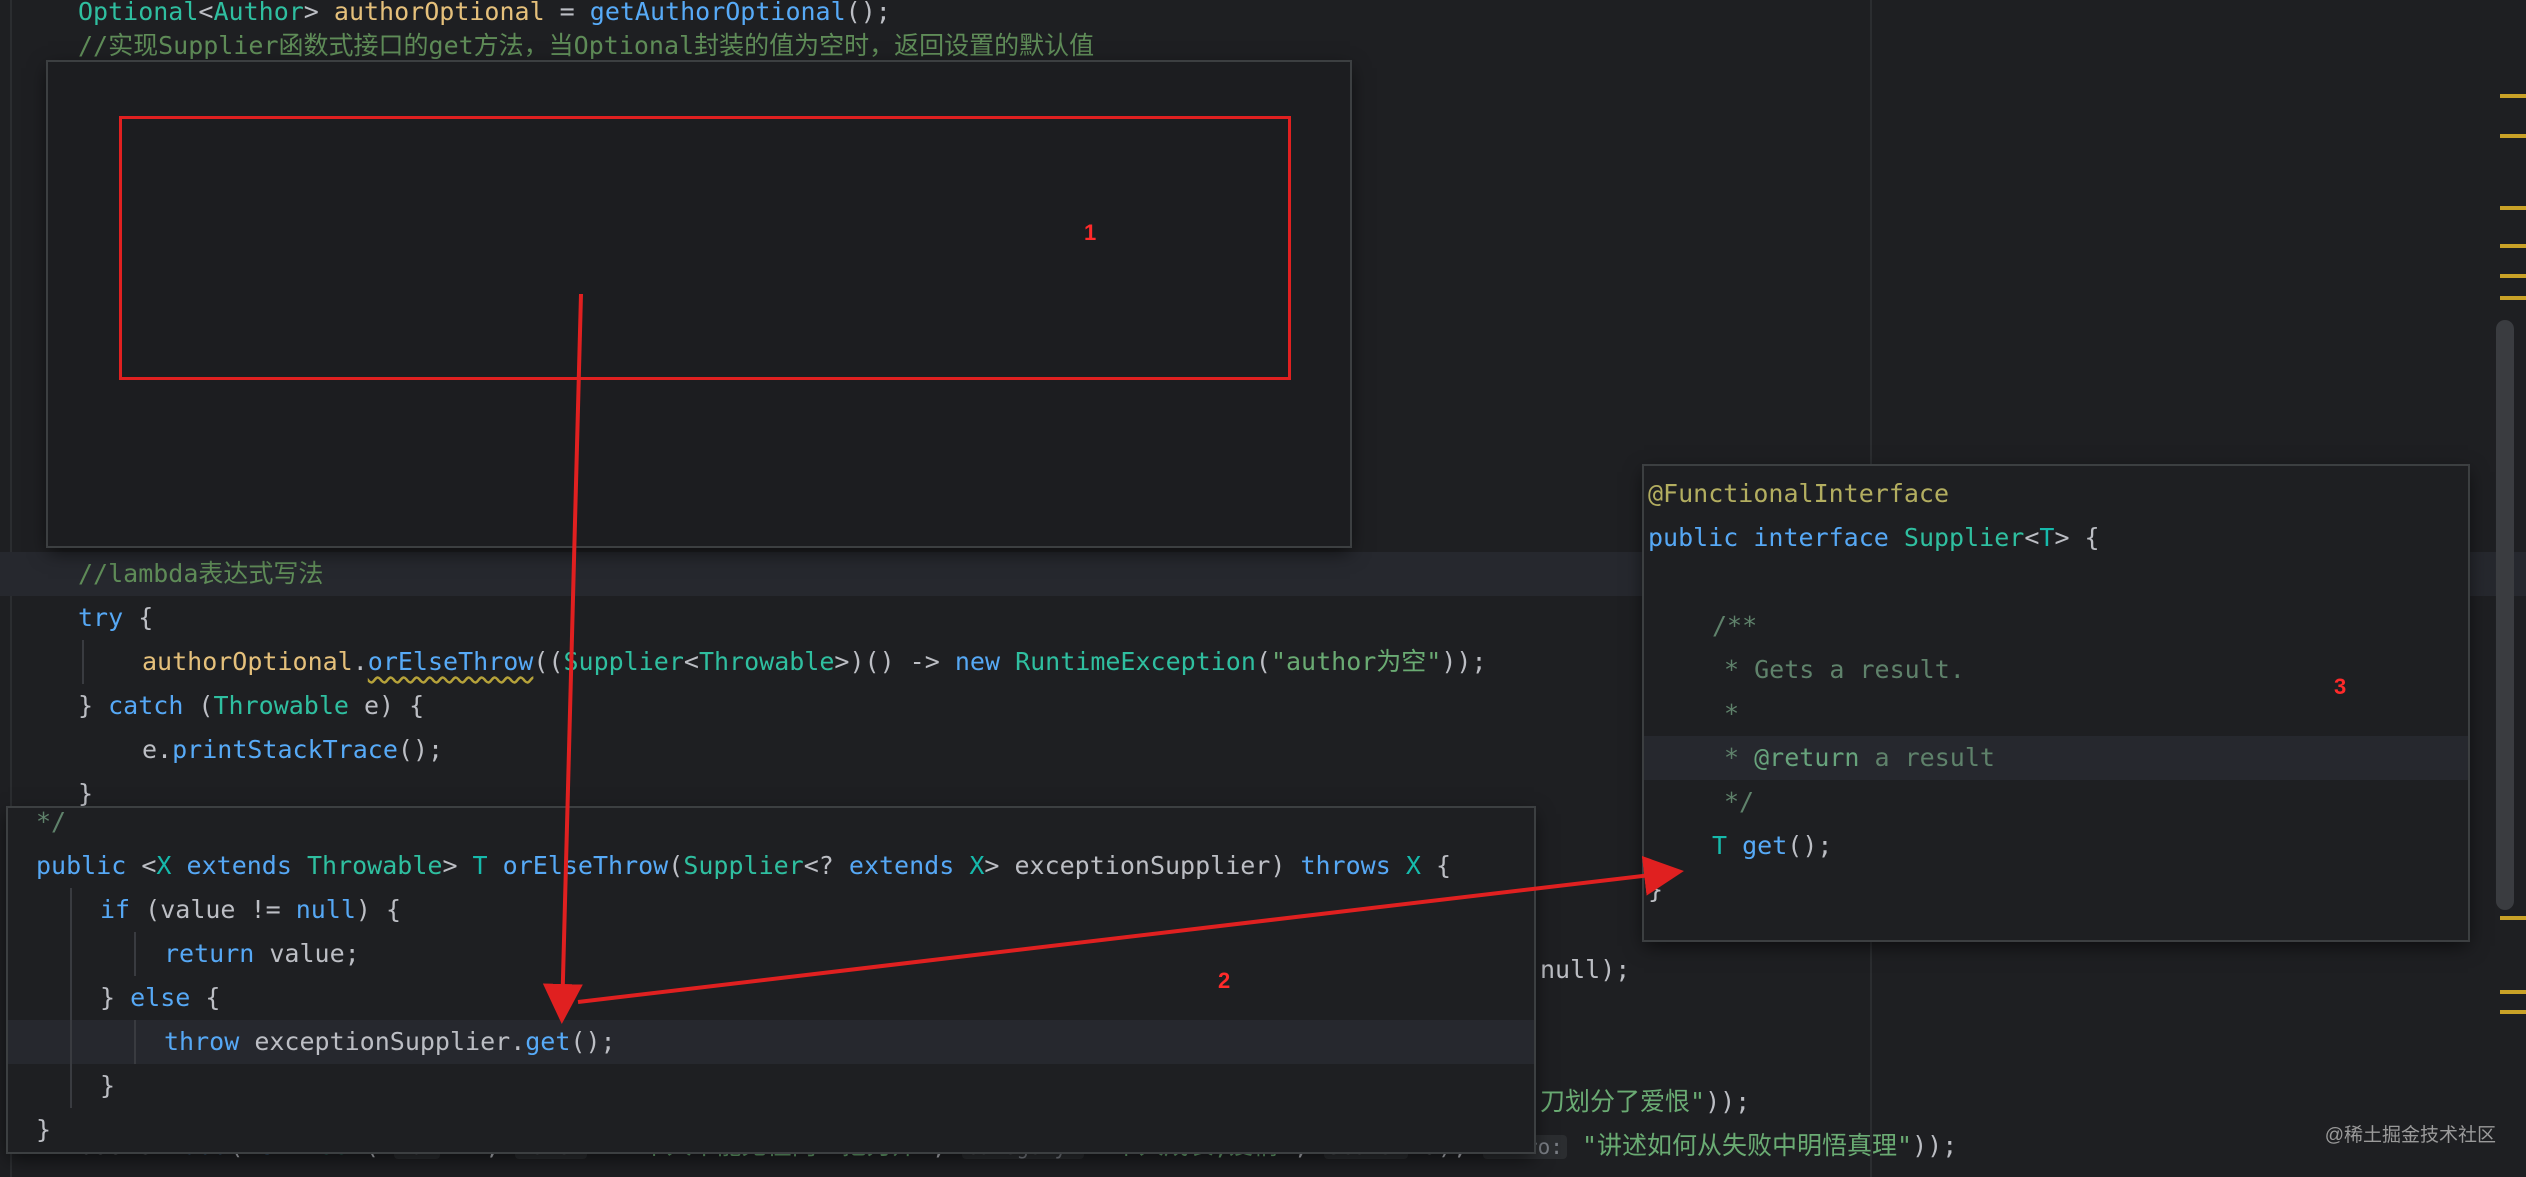 The height and width of the screenshot is (1177, 2526). What do you see at coordinates (116, 617) in the screenshot?
I see `code-line: try {` at bounding box center [116, 617].